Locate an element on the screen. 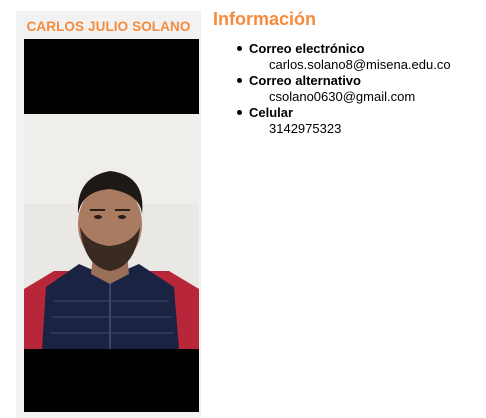 This screenshot has height=418, width=486. info-label: Correo electrónico is located at coordinates (307, 48).